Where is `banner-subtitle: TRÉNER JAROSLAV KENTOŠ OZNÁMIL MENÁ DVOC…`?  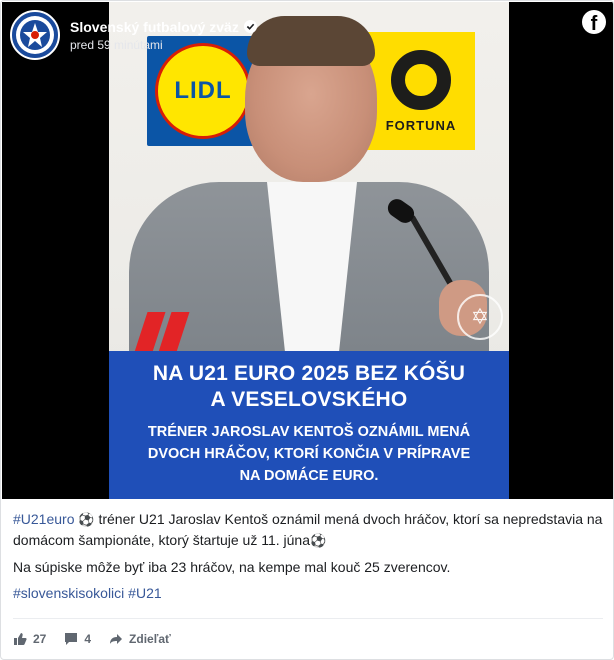 banner-subtitle: TRÉNER JAROSLAV KENTOŠ OZNÁMIL MENÁ DVOC… is located at coordinates (309, 454).